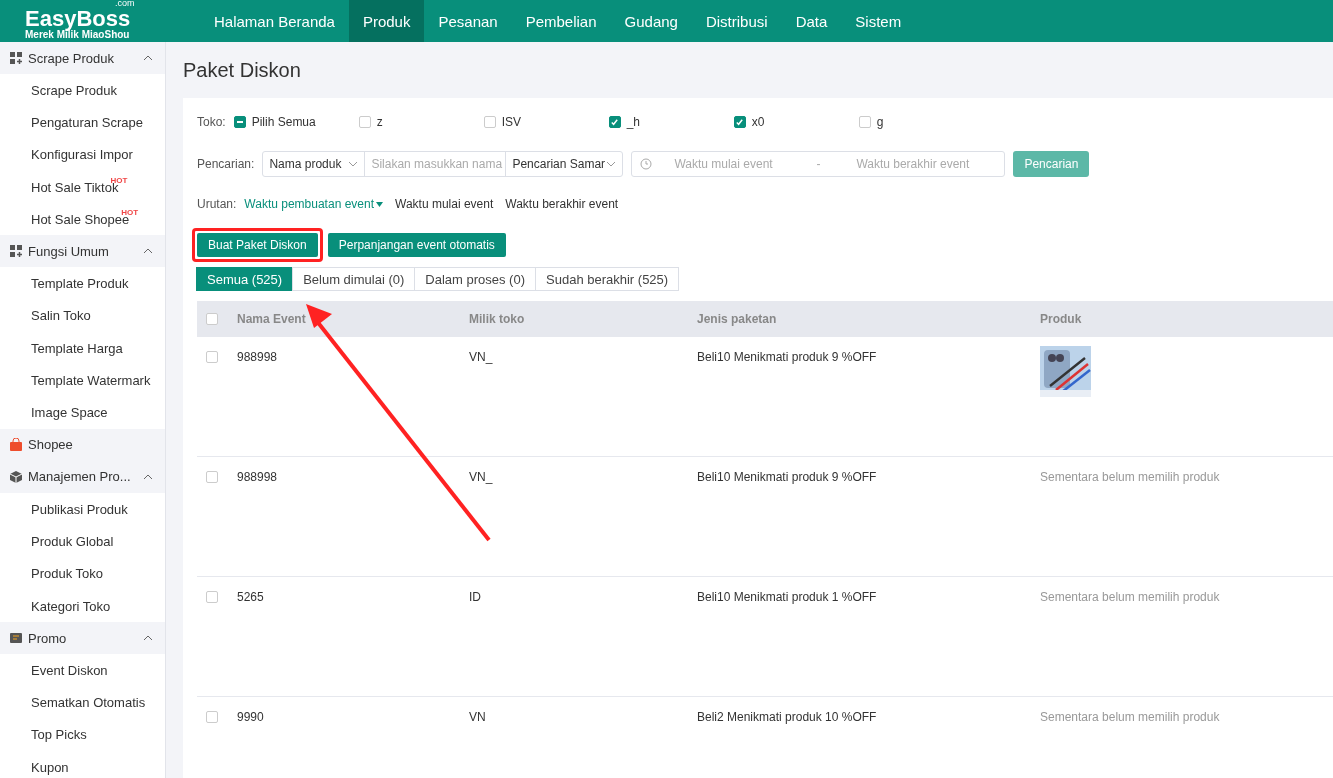 This screenshot has width=1333, height=778. Describe the element at coordinates (211, 122) in the screenshot. I see `field-label: Toko:` at that location.